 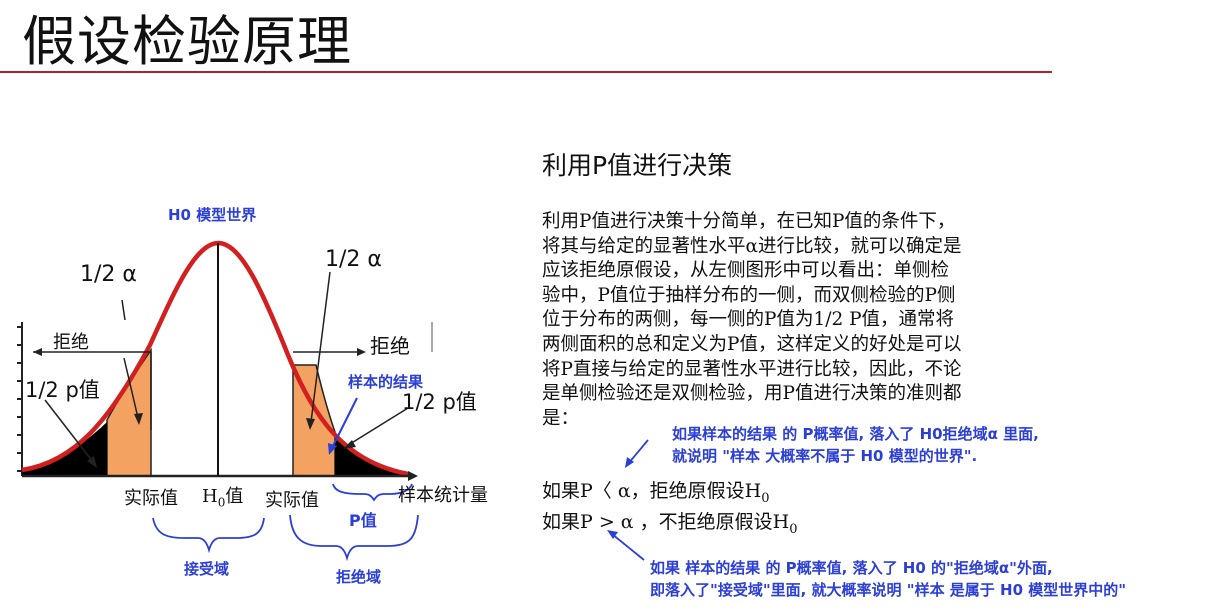 I want to click on half-p-left-label: 1/2 p值, so click(x=62, y=390).